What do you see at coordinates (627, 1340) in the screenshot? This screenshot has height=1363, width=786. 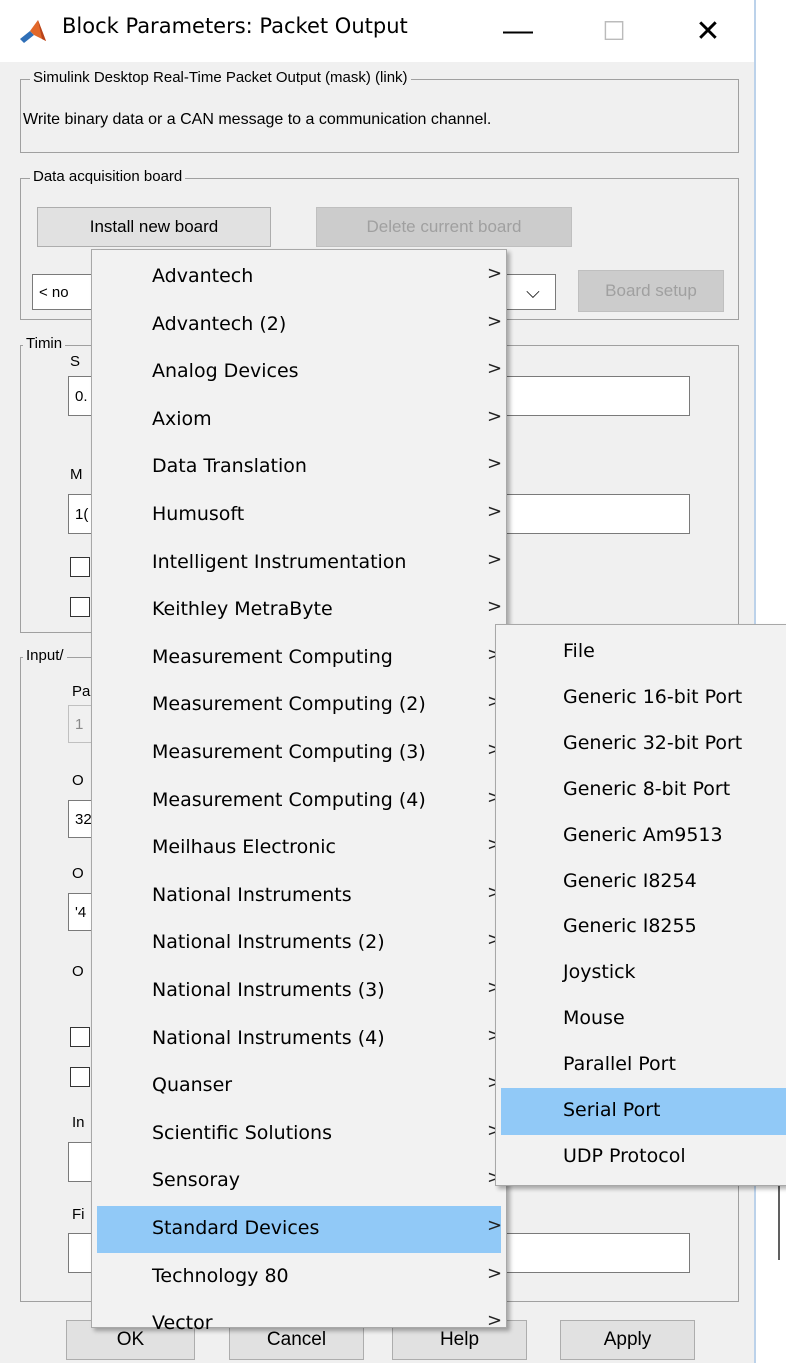 I see `apply-button: Apply` at bounding box center [627, 1340].